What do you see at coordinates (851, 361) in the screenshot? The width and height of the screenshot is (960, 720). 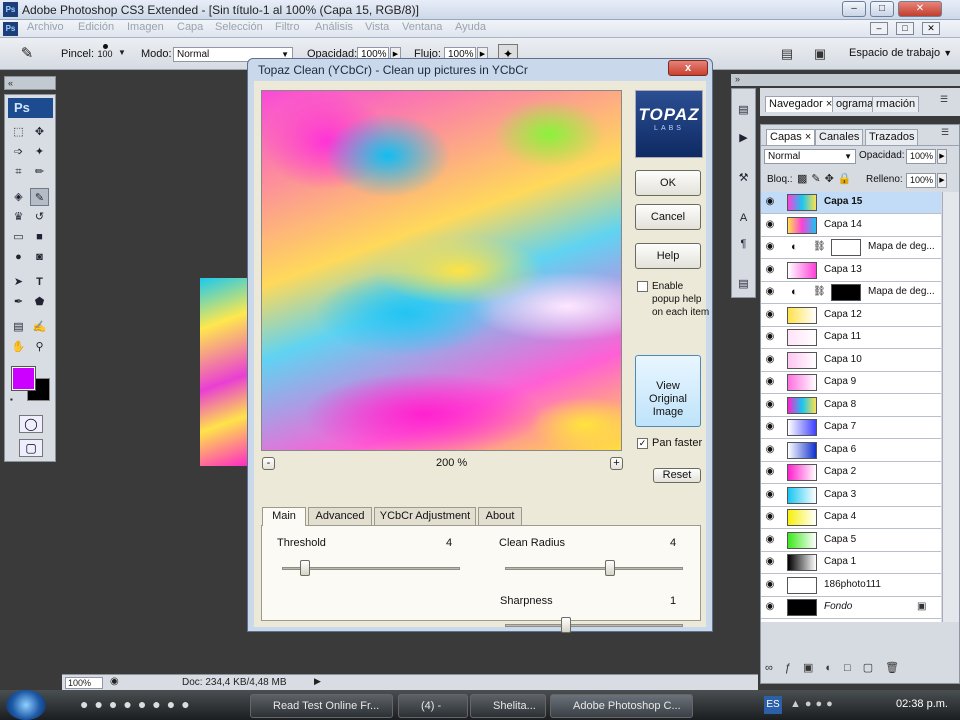 I see `layer-row: ◉ Capa 10` at bounding box center [851, 361].